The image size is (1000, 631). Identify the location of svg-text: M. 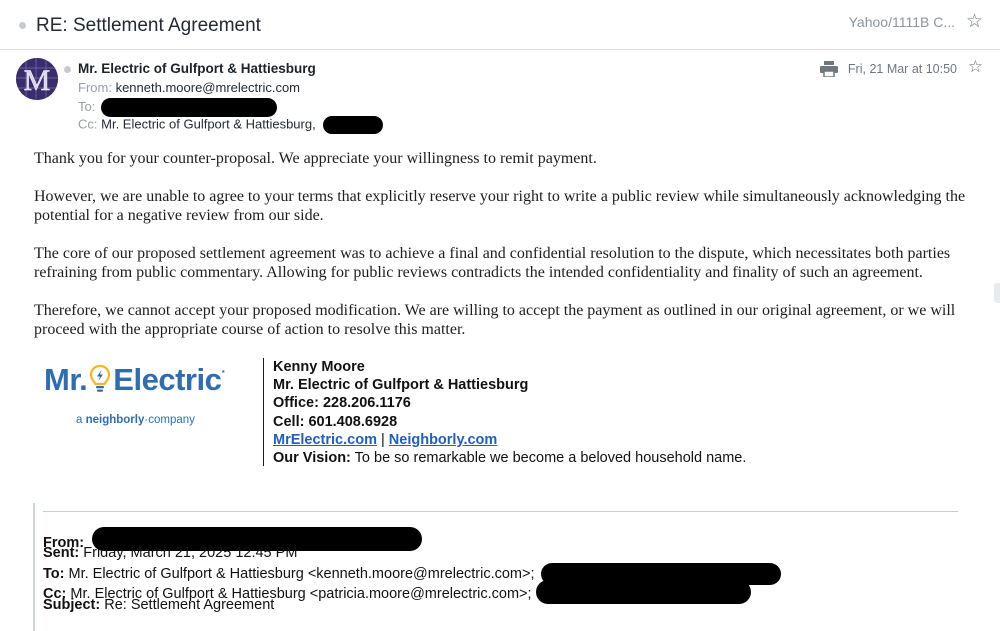
(37, 80).